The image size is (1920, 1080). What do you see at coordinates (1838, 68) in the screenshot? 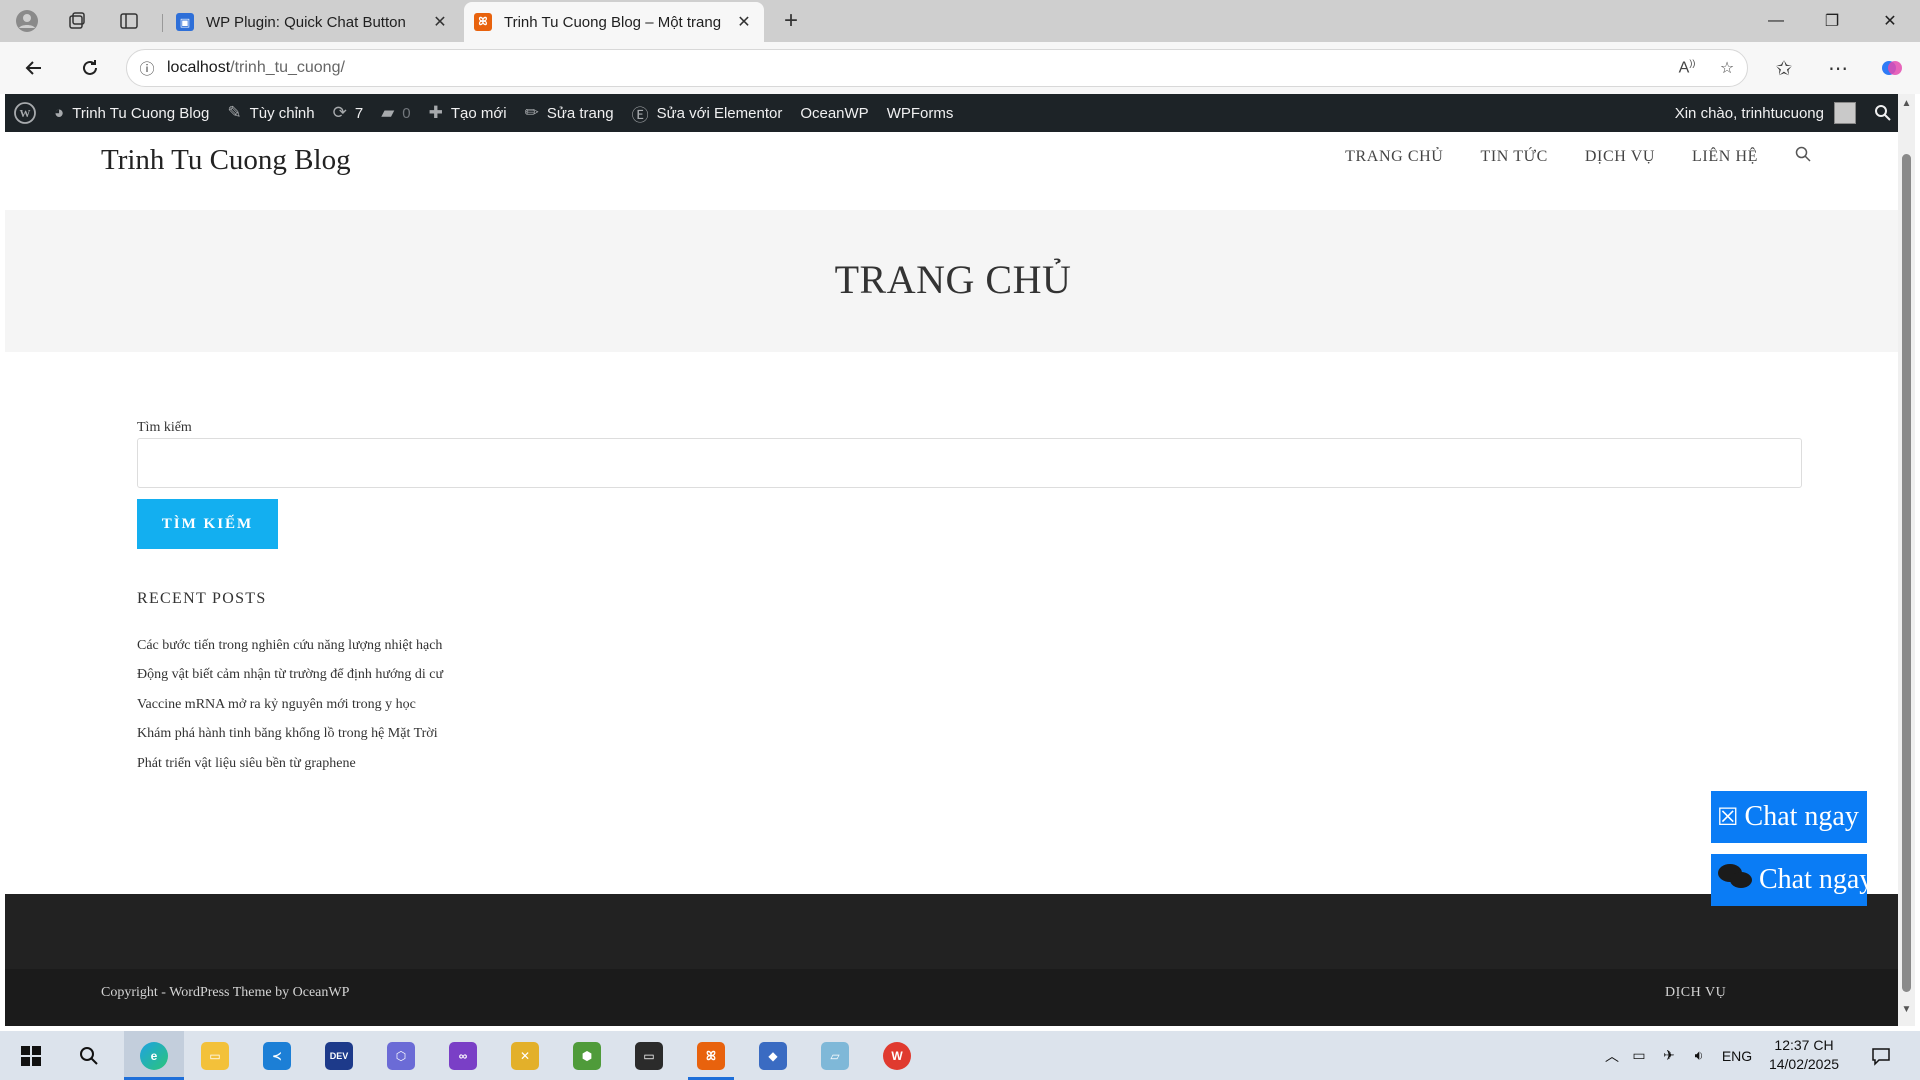
I see `more-menu-icon: ⋯` at bounding box center [1838, 68].